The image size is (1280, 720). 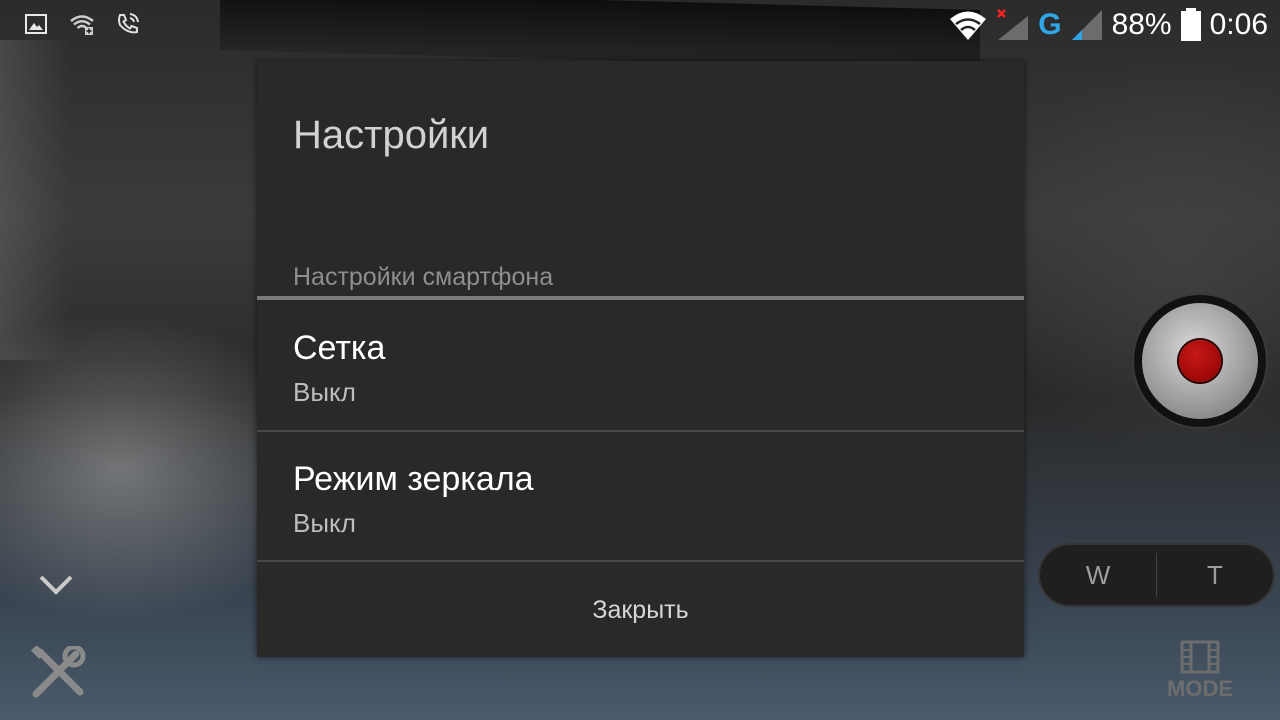 I want to click on network-type-label: G, so click(x=1050, y=24).